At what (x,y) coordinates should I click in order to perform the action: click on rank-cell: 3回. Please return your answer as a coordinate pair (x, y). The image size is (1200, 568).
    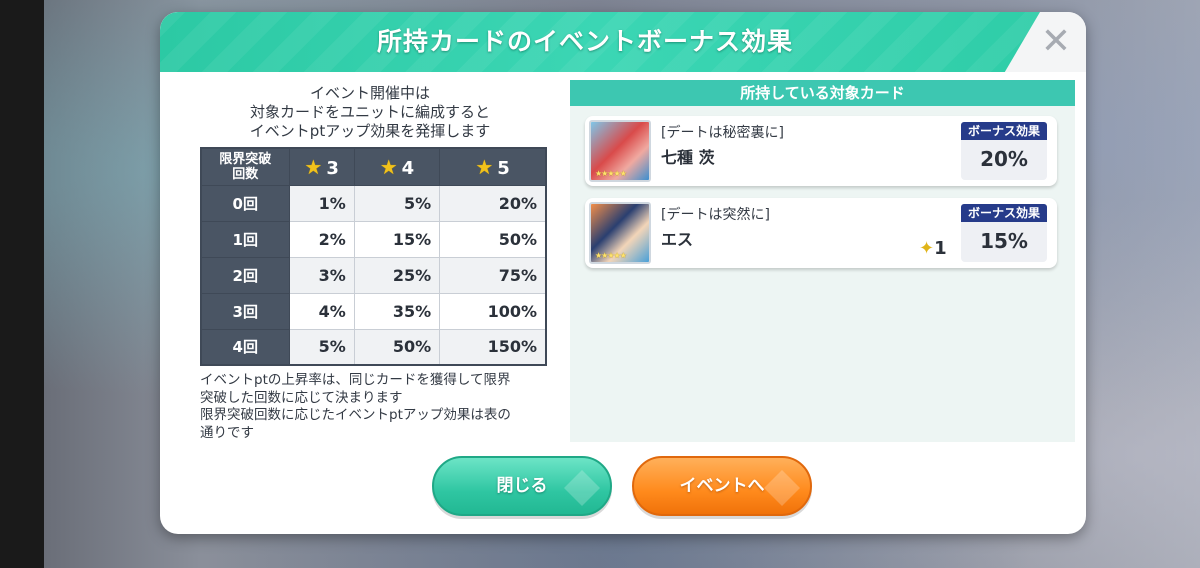
    Looking at the image, I should click on (245, 311).